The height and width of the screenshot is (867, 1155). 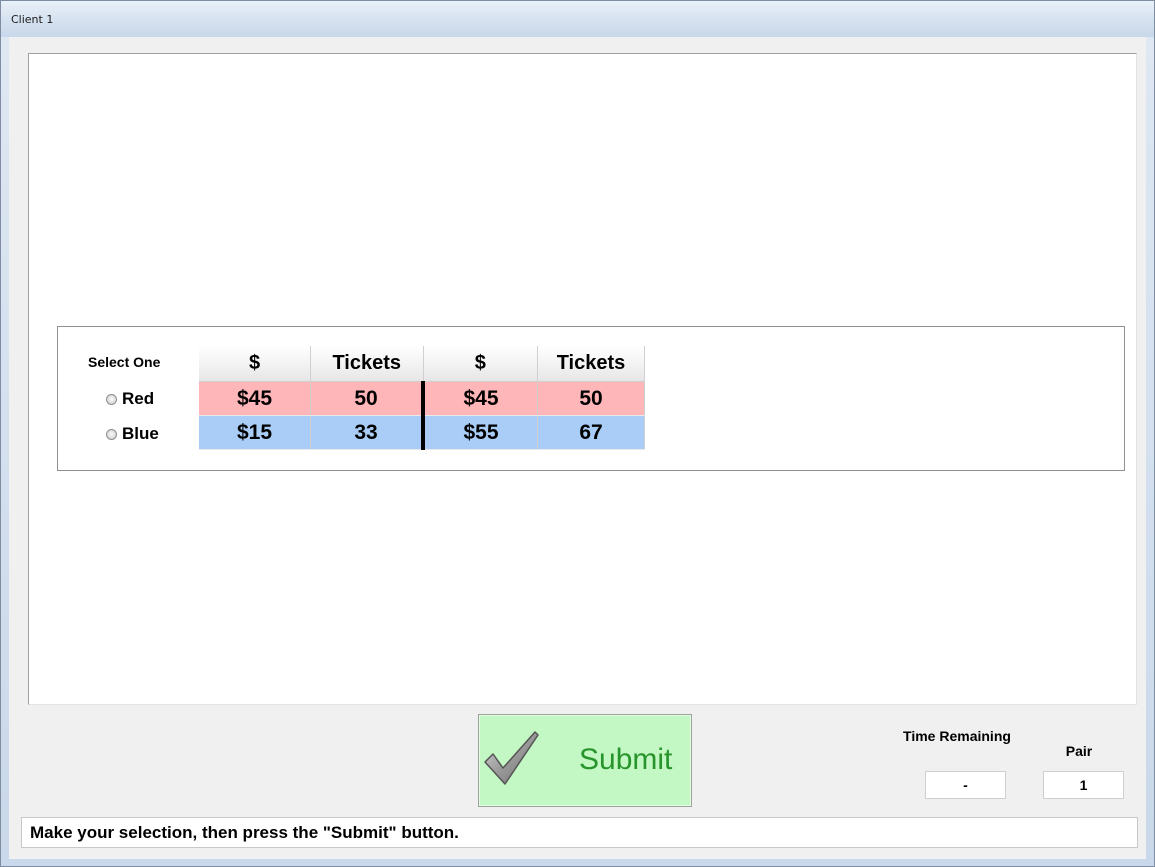 I want to click on radio-red, so click(x=111, y=399).